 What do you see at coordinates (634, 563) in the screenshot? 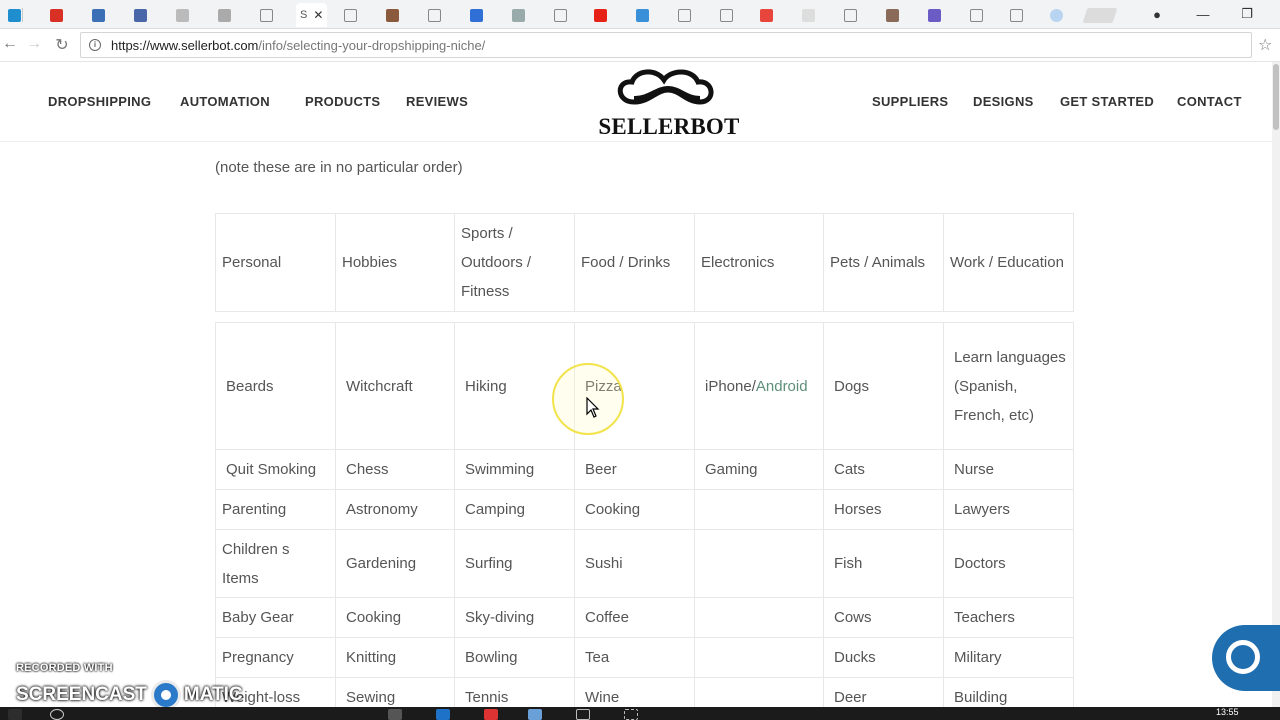
I see `table-cell: Sushi` at bounding box center [634, 563].